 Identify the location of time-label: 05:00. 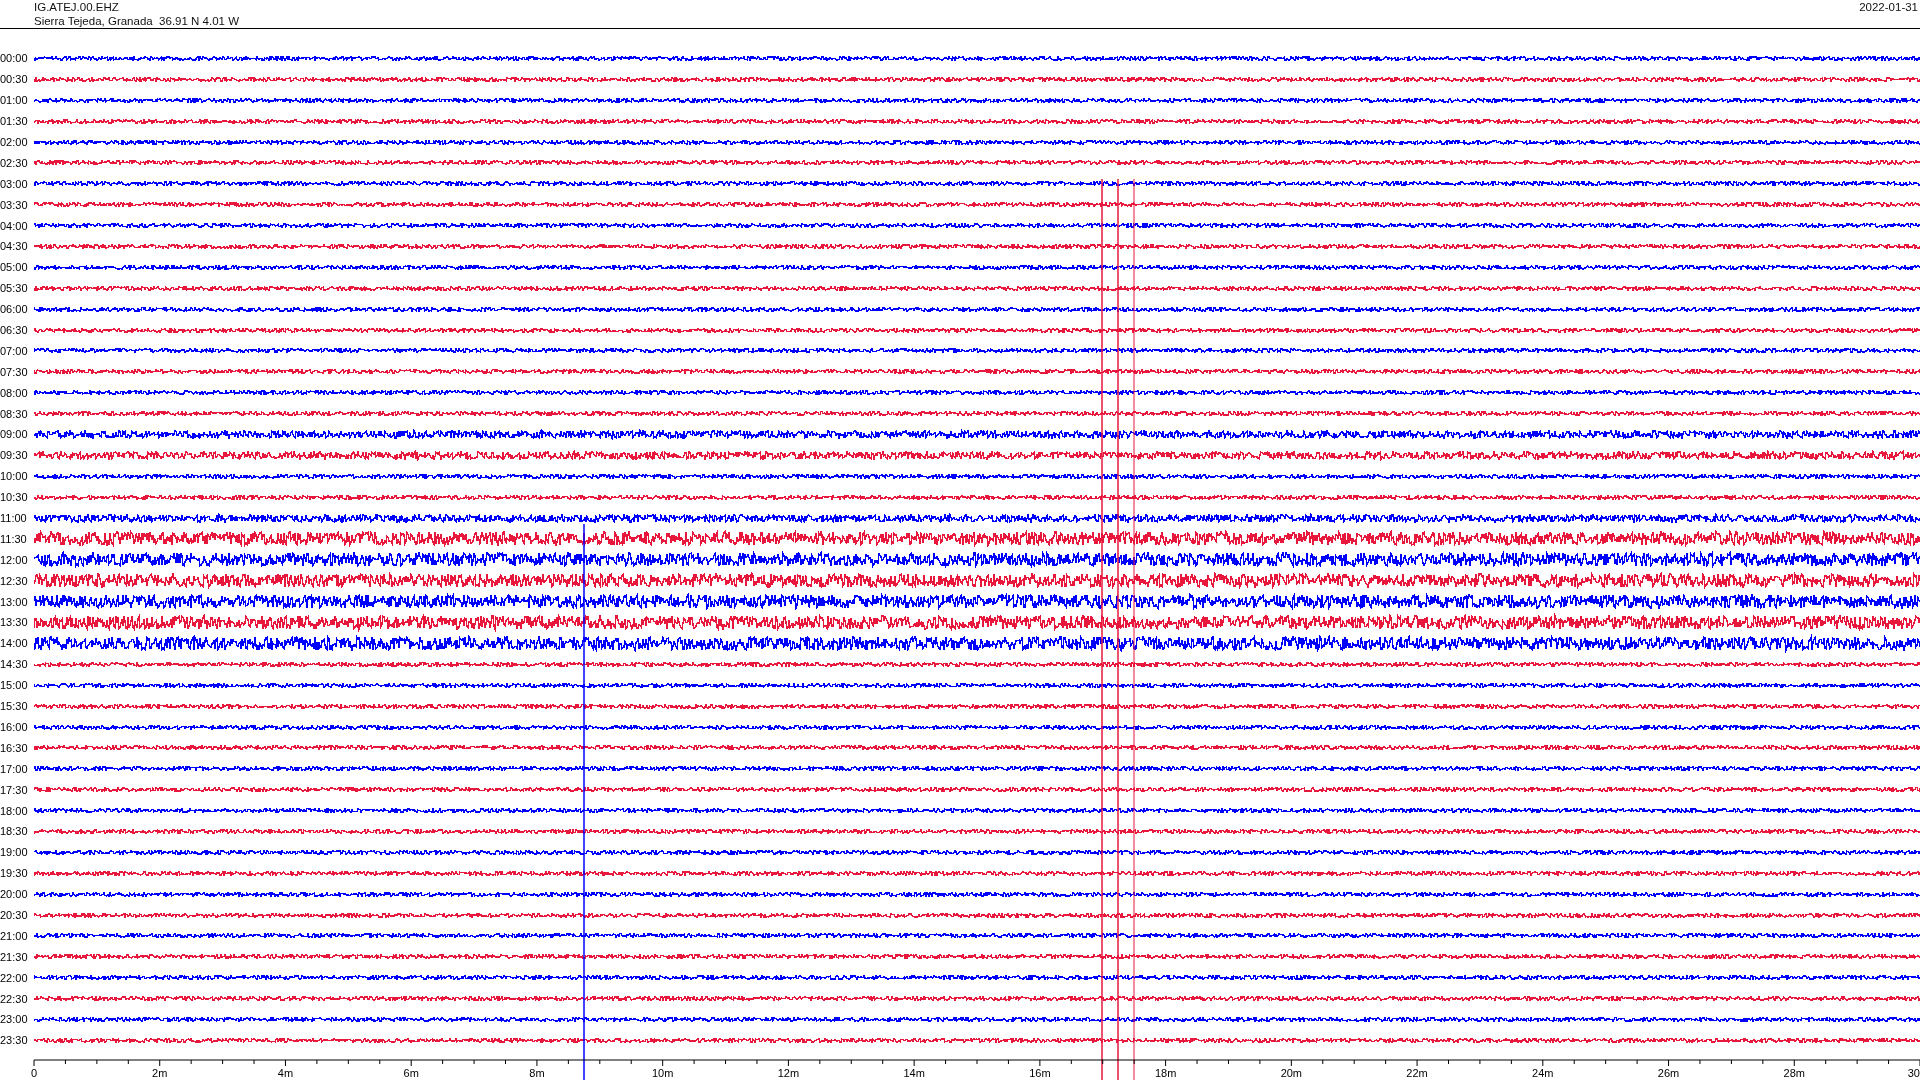
(14, 267).